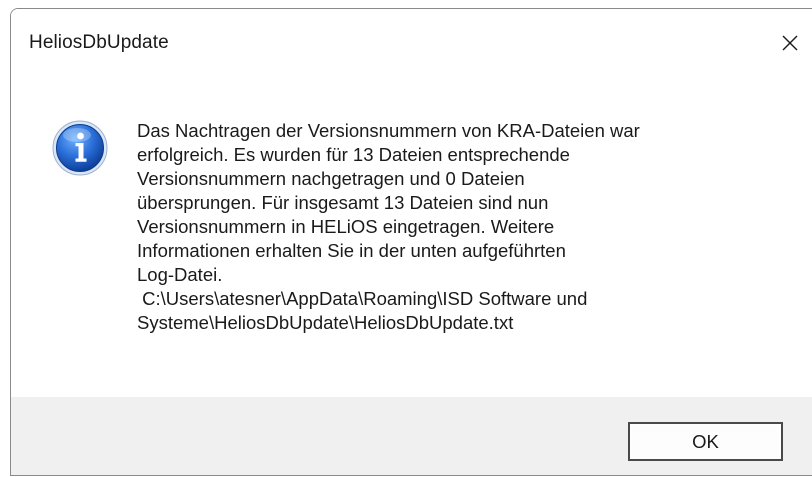 Image resolution: width=812 pixels, height=477 pixels. I want to click on info-icon, so click(80, 148).